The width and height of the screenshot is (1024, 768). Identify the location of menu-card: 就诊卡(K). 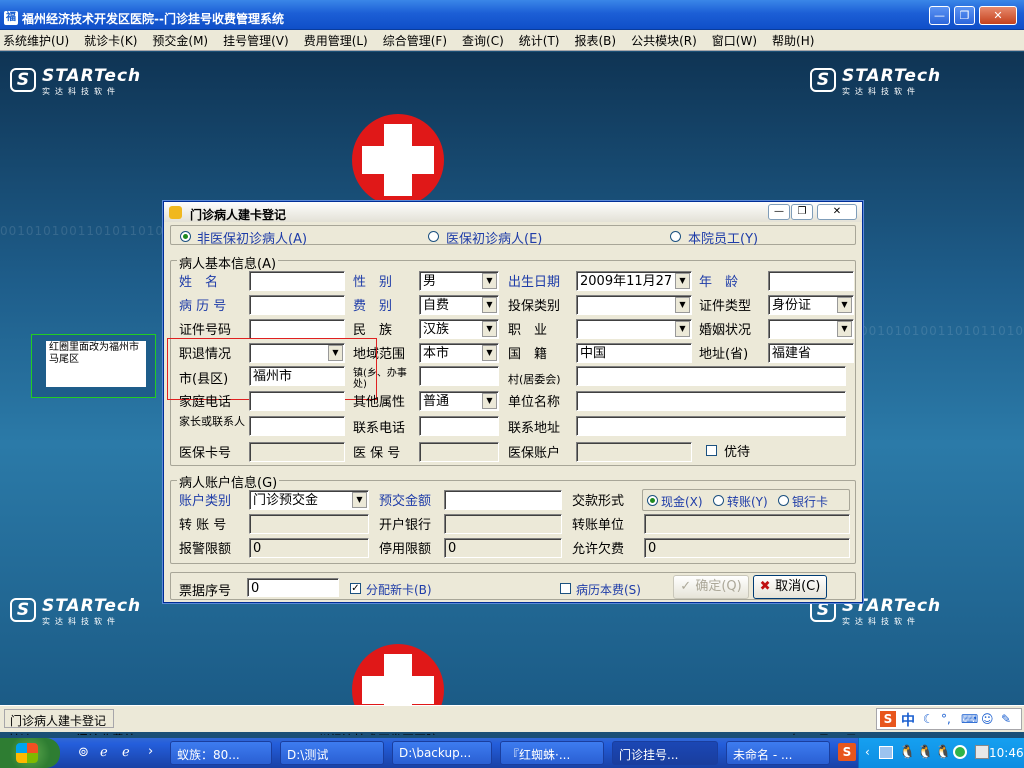
(110, 40).